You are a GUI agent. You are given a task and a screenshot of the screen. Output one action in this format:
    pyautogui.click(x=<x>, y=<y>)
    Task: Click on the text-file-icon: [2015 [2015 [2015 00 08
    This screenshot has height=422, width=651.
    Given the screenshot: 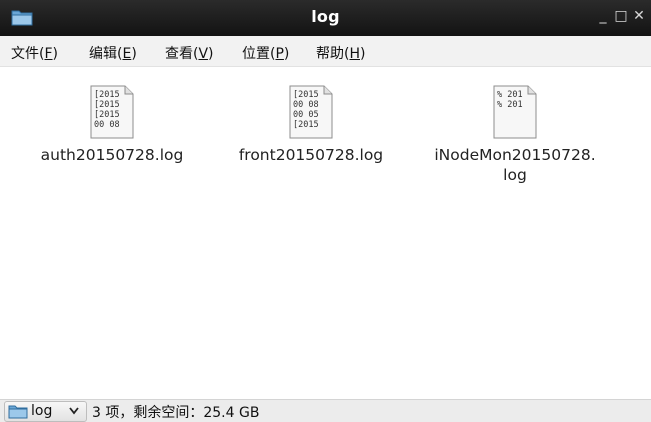 What is the action you would take?
    pyautogui.click(x=112, y=112)
    